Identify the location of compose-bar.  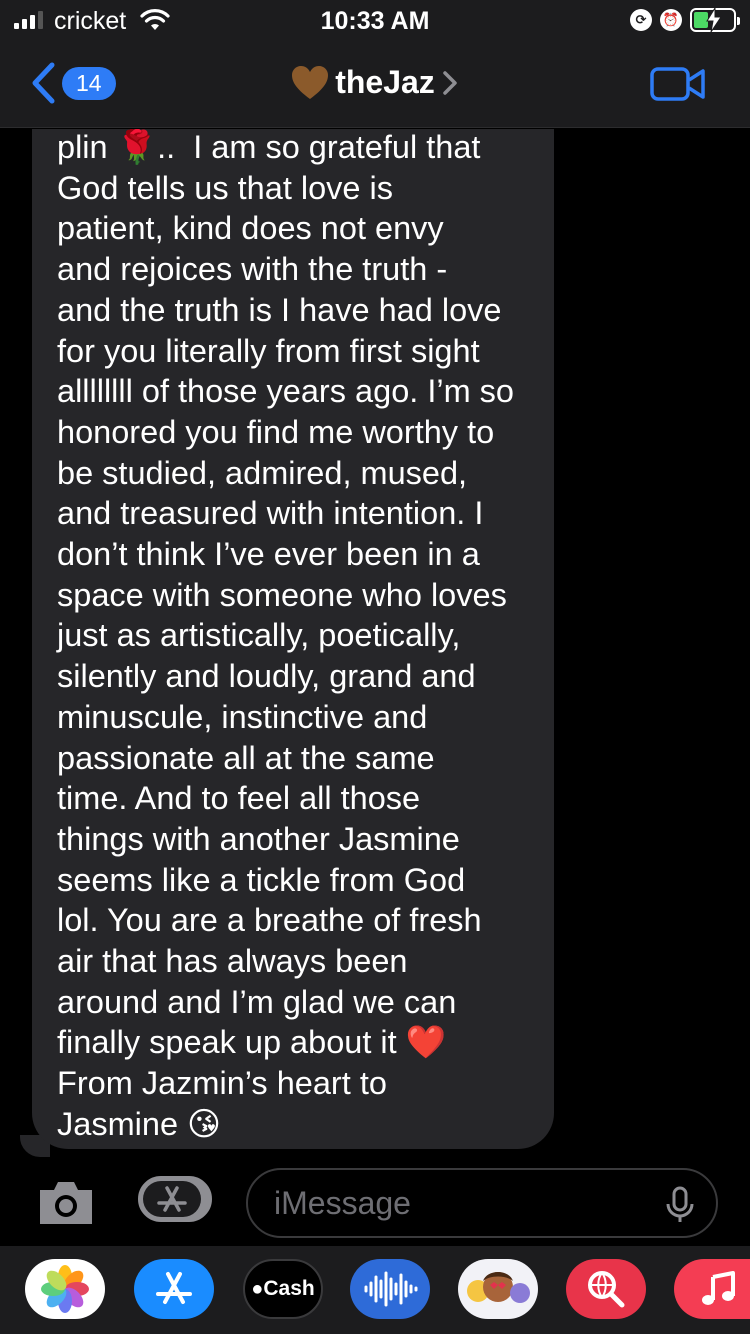
(375, 1203).